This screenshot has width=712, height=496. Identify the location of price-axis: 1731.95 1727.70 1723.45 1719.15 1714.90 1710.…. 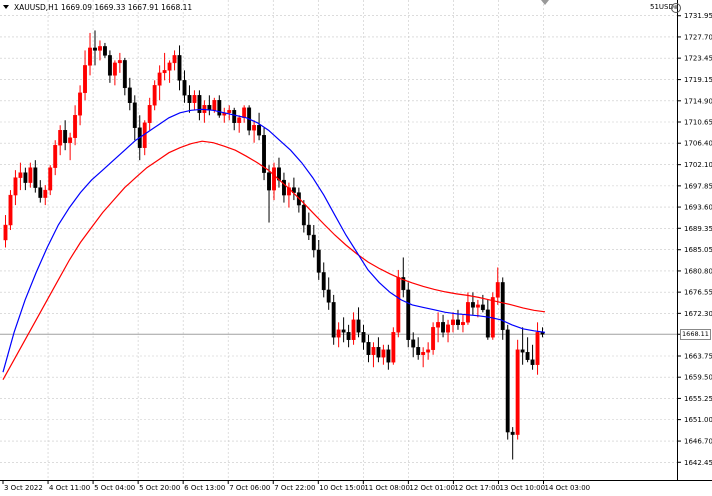
(694, 239).